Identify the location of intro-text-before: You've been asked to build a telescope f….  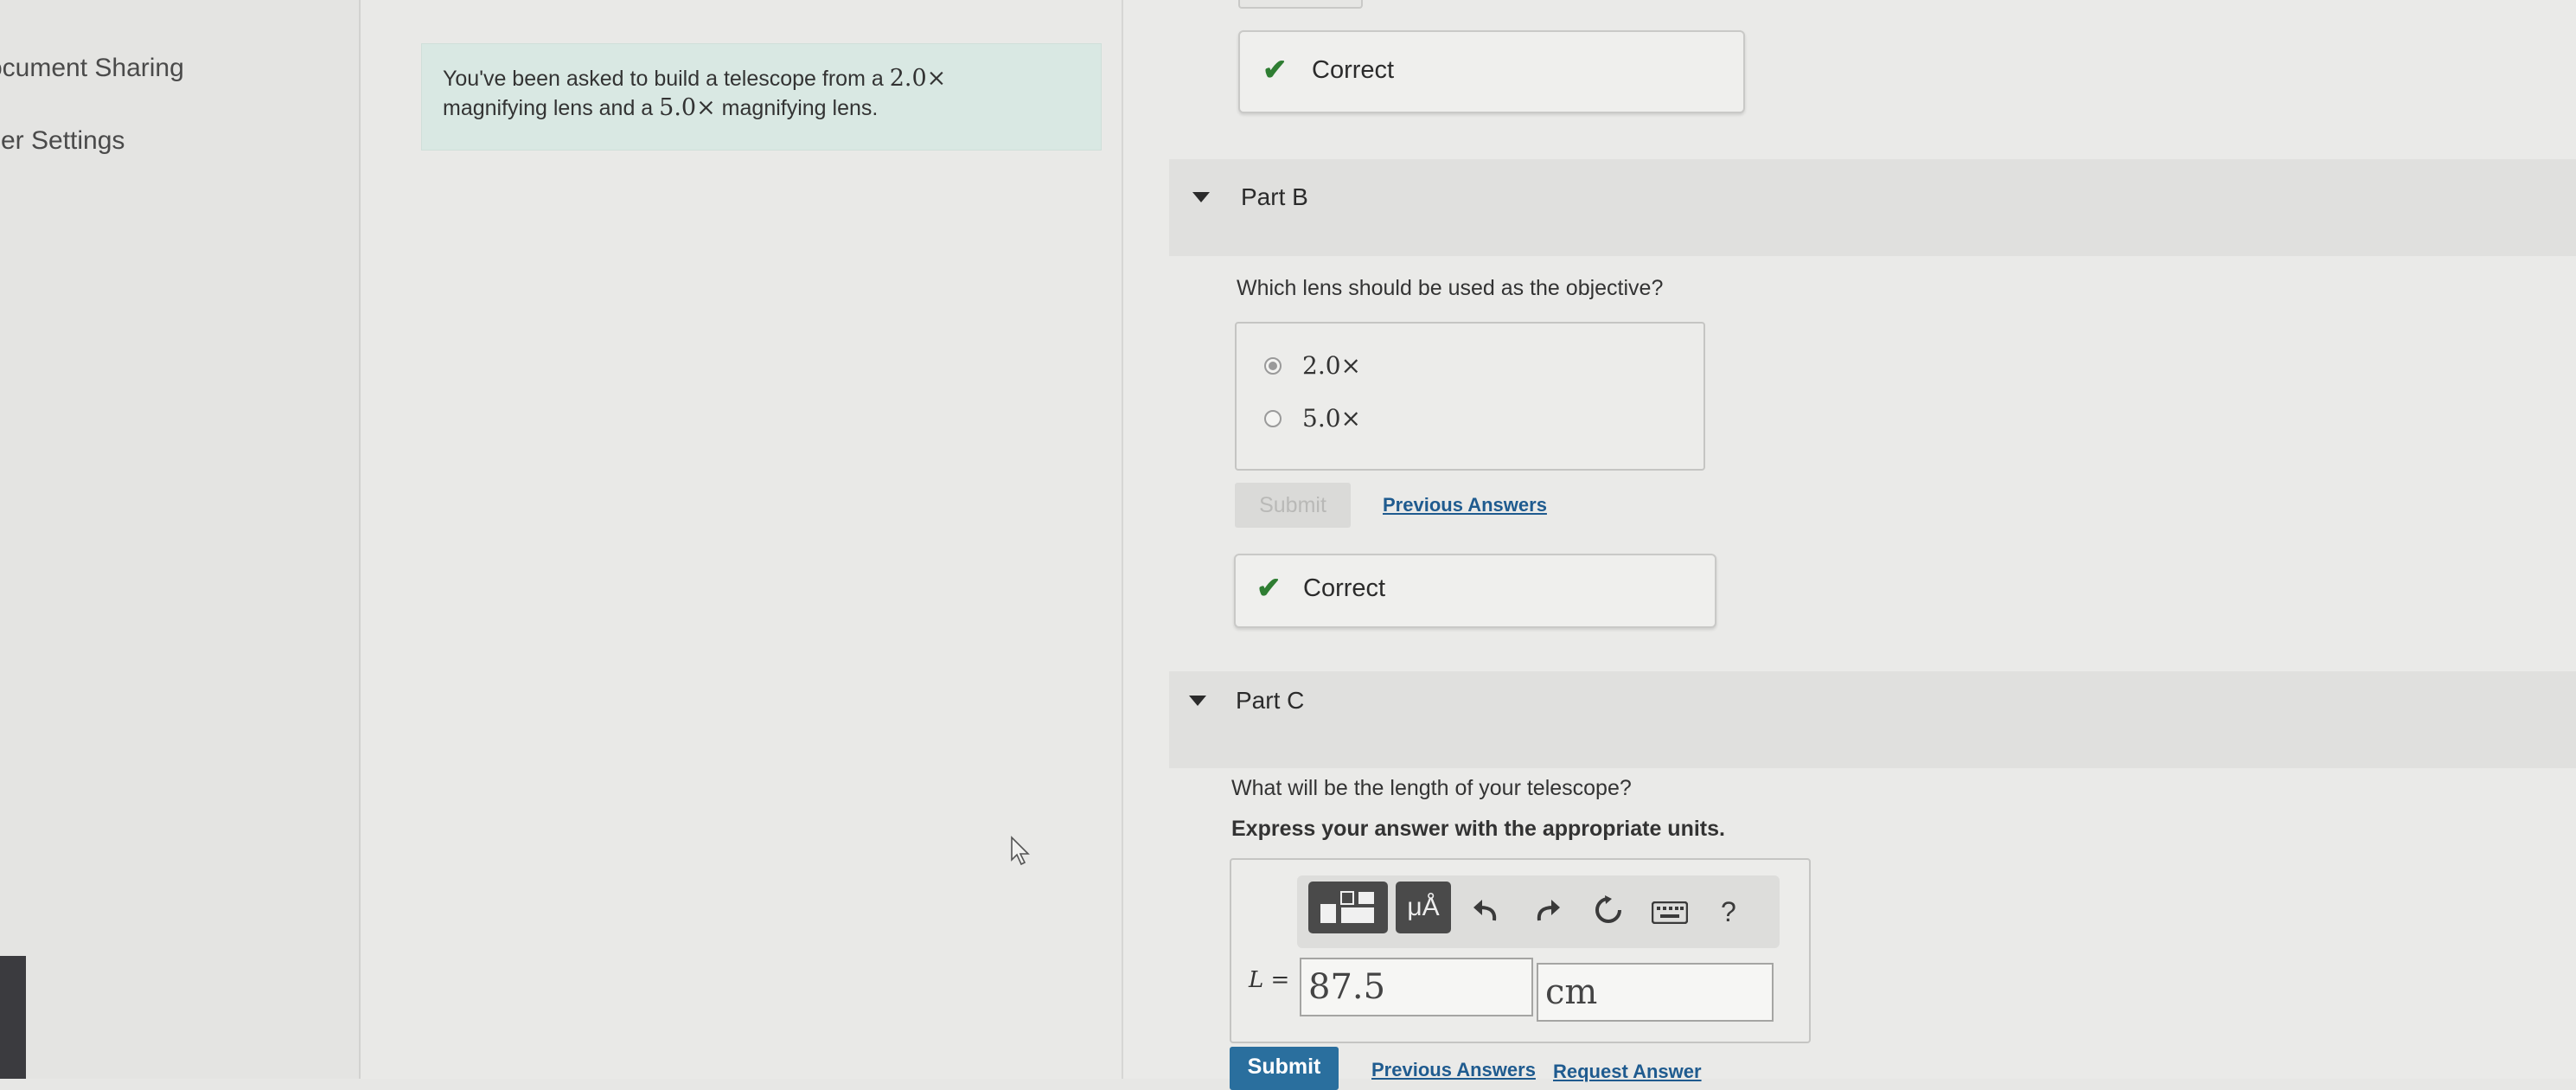
(667, 79).